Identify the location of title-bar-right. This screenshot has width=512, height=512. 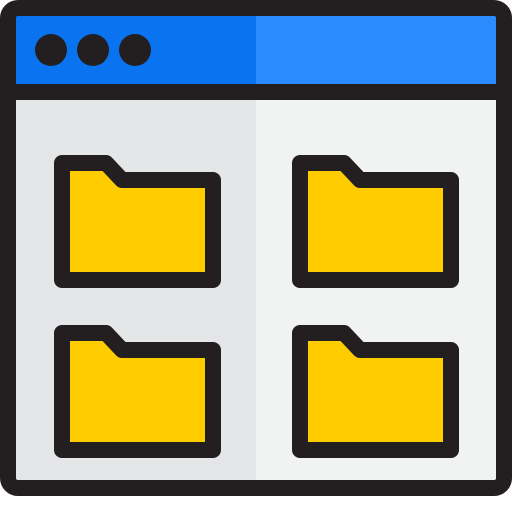
(380, 50).